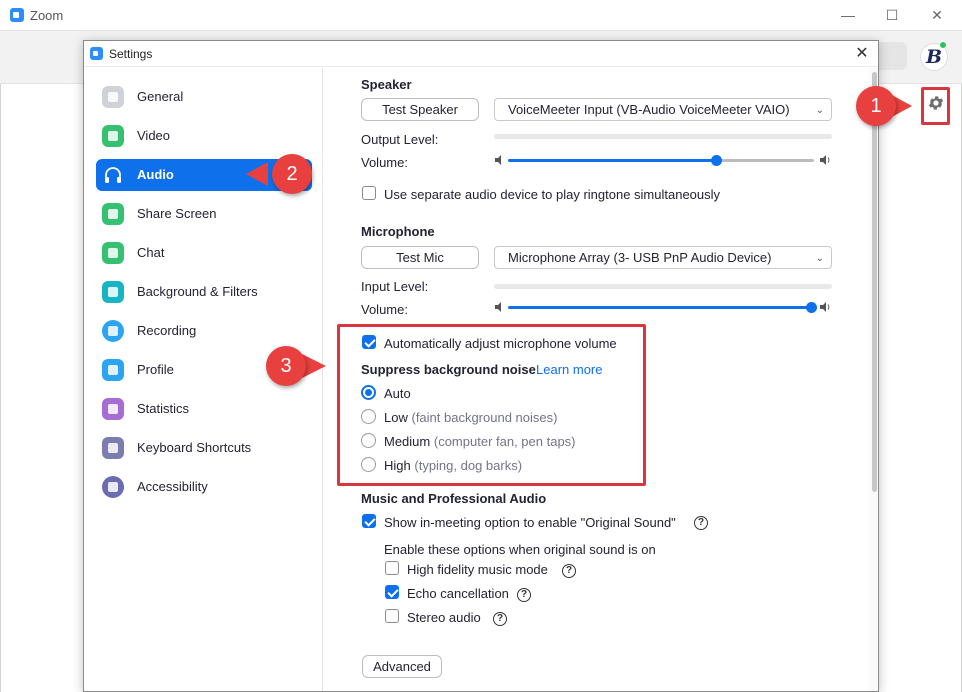 The width and height of the screenshot is (962, 692). Describe the element at coordinates (163, 408) in the screenshot. I see `sidebar-item-label: Statistics` at that location.